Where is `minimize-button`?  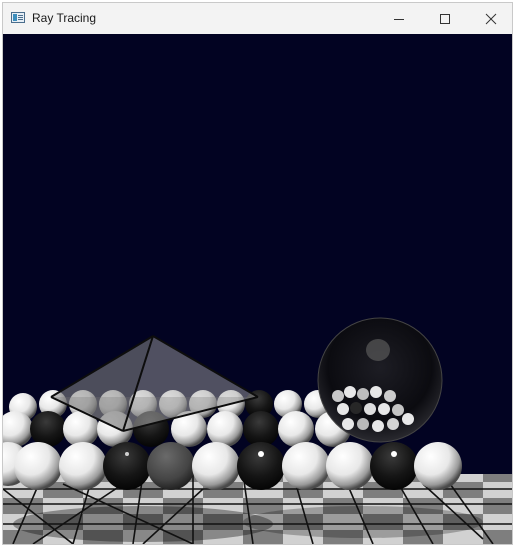
minimize-button is located at coordinates (399, 18).